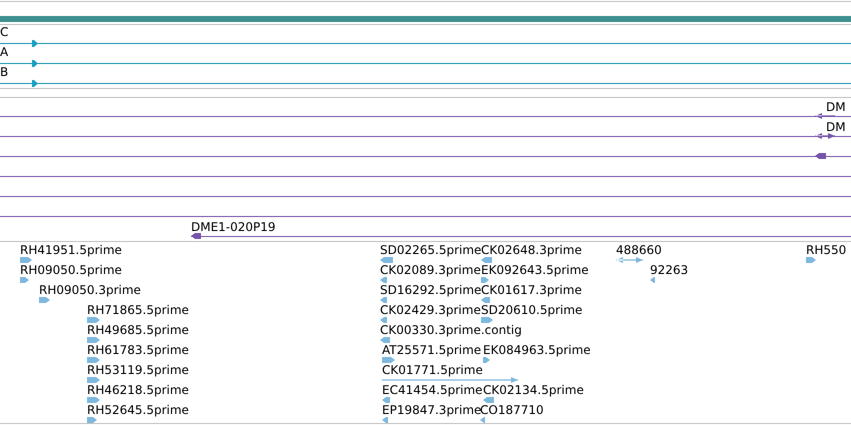 The height and width of the screenshot is (425, 851). What do you see at coordinates (431, 250) in the screenshot?
I see `feature-label: SD02265.5prime` at bounding box center [431, 250].